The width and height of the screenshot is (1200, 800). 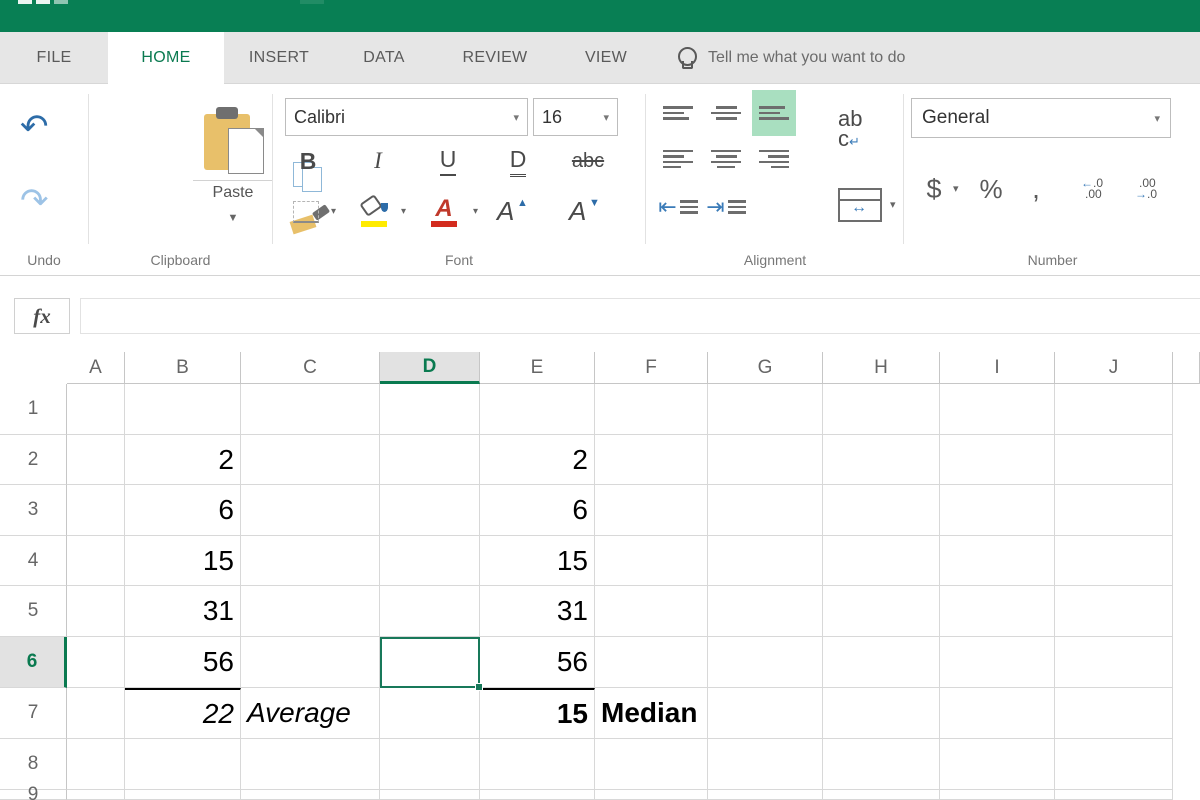 What do you see at coordinates (606, 58) in the screenshot?
I see `tab-view: VIEW` at bounding box center [606, 58].